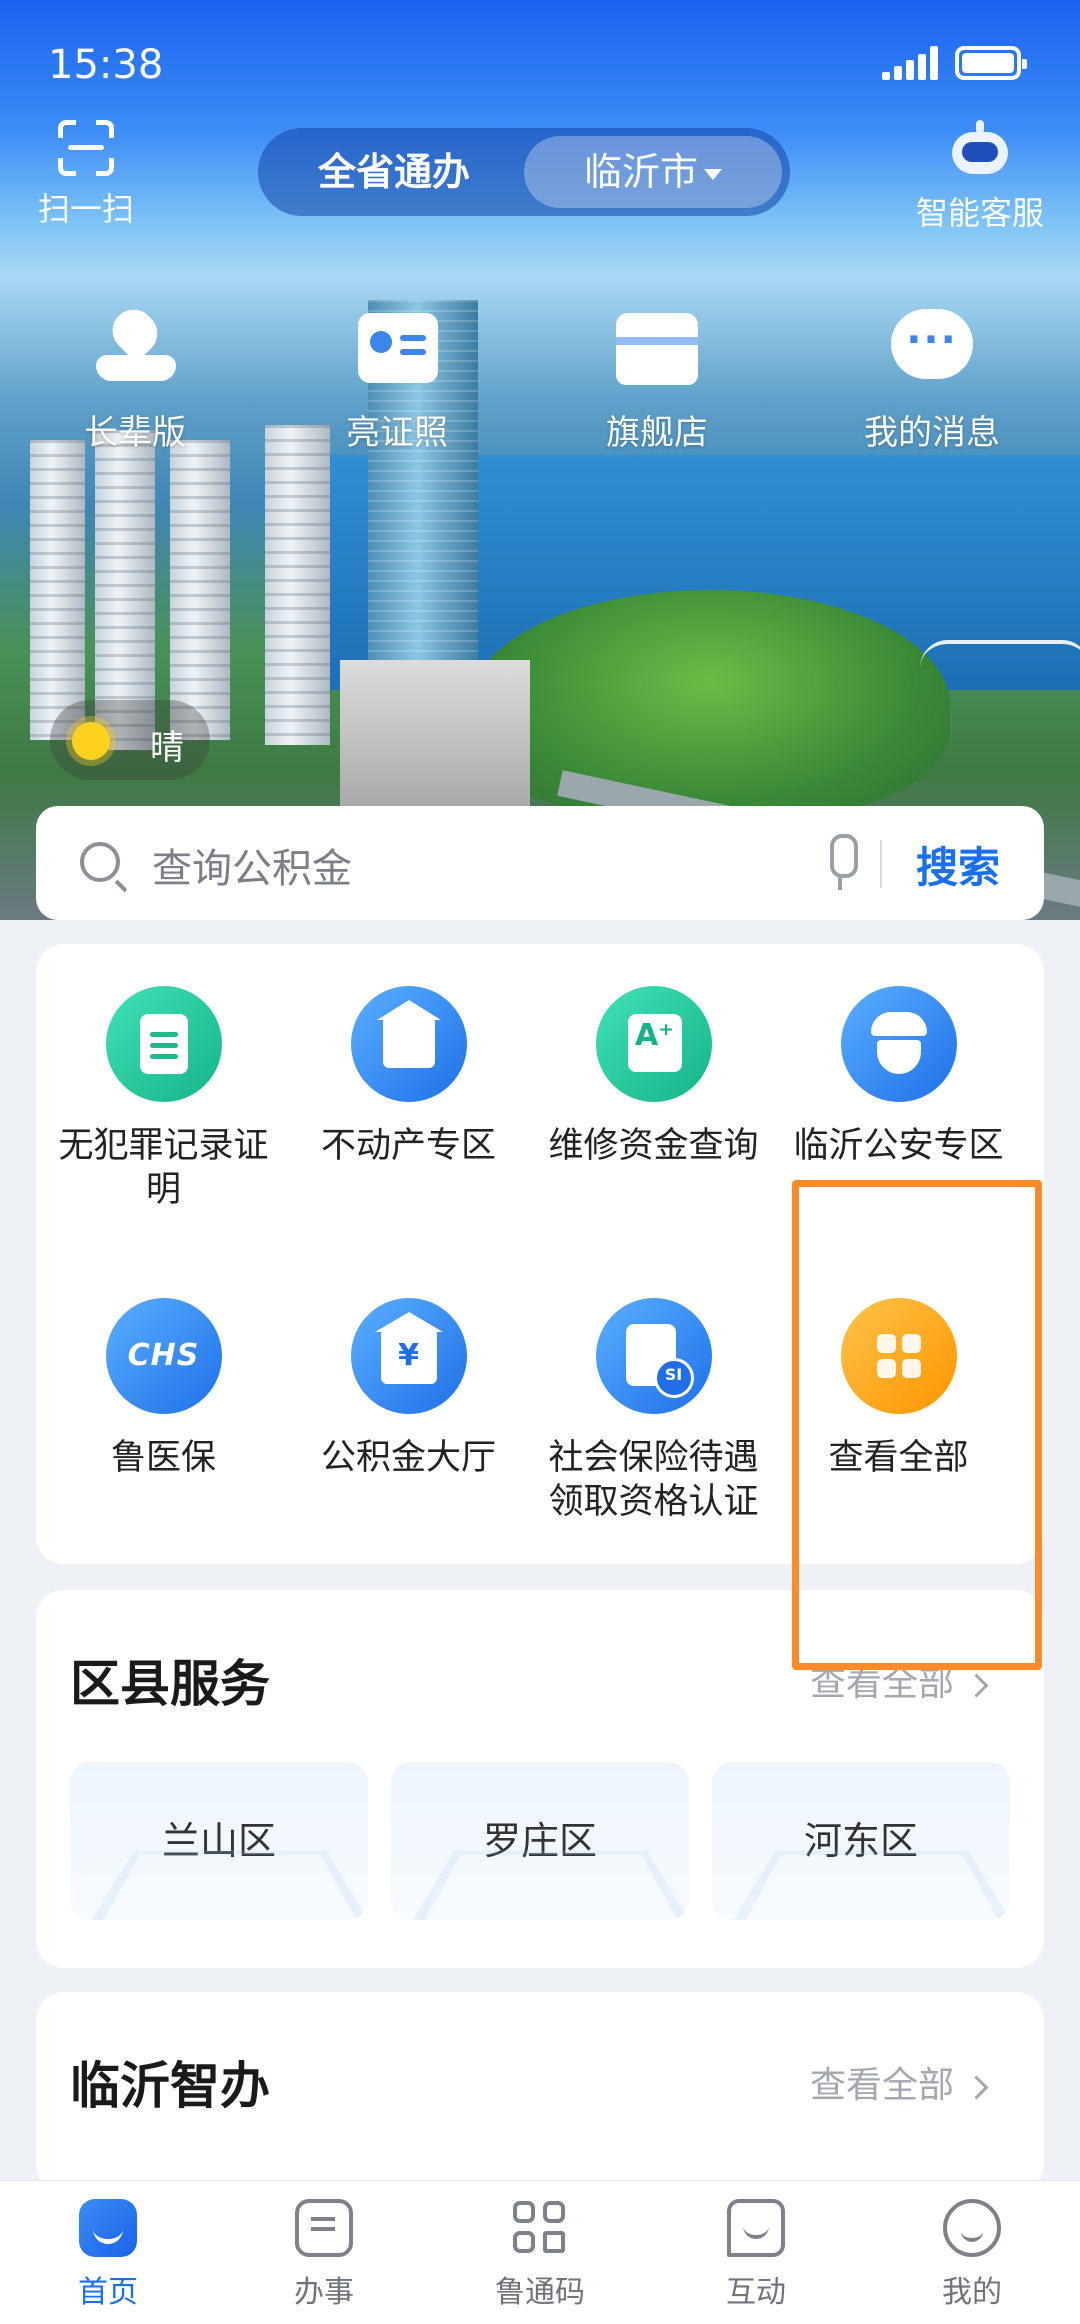  I want to click on tab-home: 首页, so click(108, 2255).